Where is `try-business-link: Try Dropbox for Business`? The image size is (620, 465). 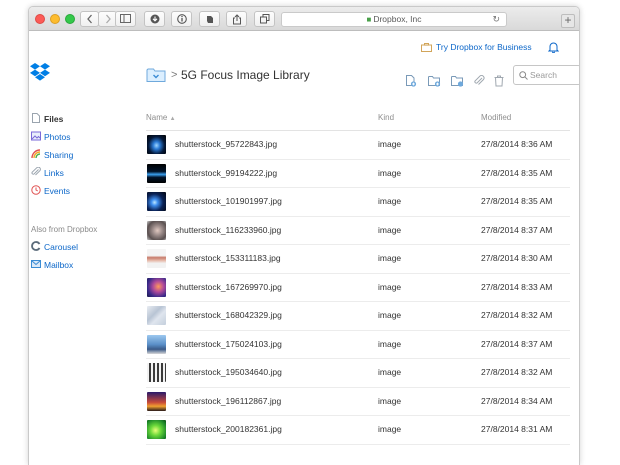 try-business-link: Try Dropbox for Business is located at coordinates (476, 48).